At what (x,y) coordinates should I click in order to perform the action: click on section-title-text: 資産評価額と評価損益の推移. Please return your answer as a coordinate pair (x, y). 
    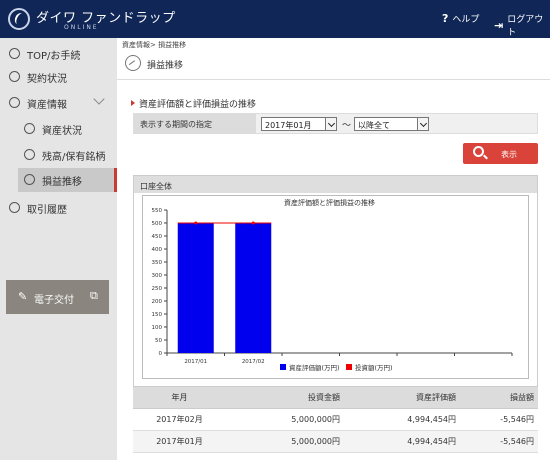
    Looking at the image, I should click on (198, 105).